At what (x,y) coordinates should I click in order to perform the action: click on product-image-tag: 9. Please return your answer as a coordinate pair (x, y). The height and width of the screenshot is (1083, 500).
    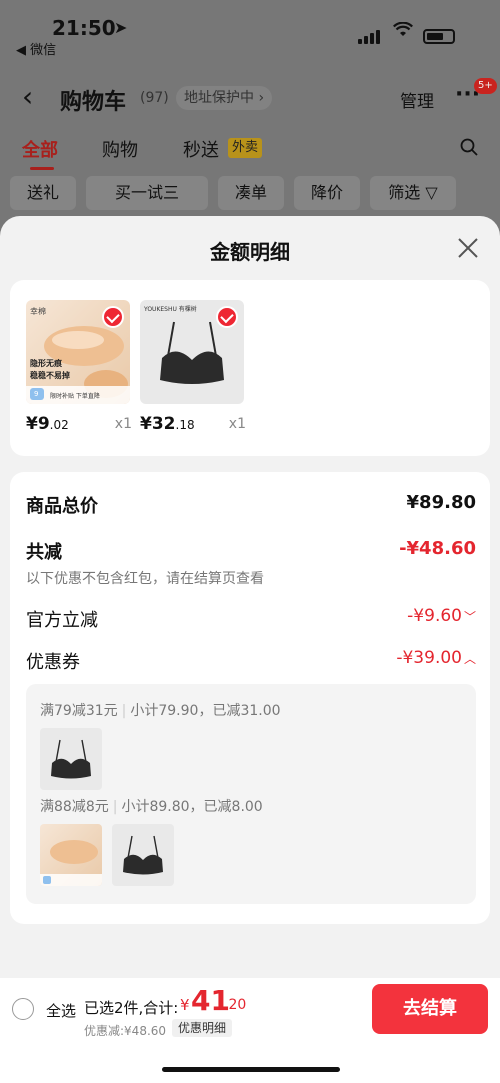
    Looking at the image, I should click on (36, 394).